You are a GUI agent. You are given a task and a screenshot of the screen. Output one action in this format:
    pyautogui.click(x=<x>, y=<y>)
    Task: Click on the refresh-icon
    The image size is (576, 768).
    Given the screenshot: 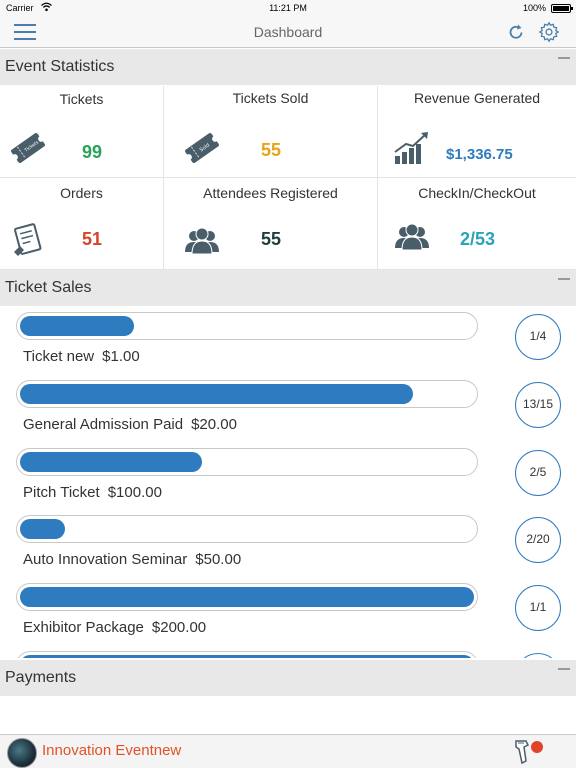 What is the action you would take?
    pyautogui.click(x=516, y=32)
    